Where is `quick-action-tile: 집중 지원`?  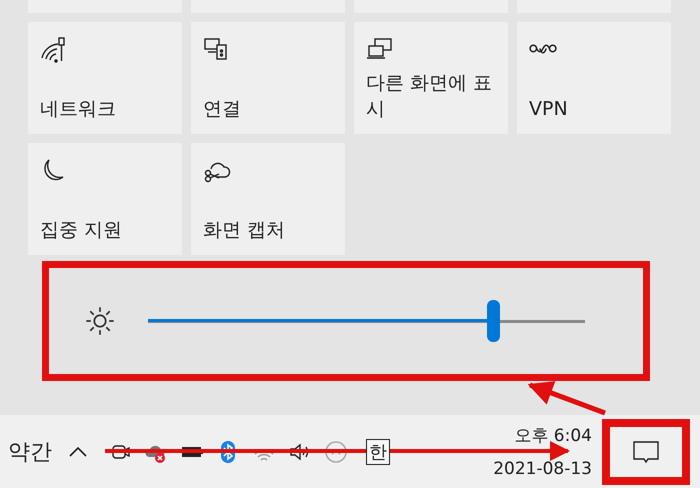
quick-action-tile: 집중 지원 is located at coordinates (105, 199).